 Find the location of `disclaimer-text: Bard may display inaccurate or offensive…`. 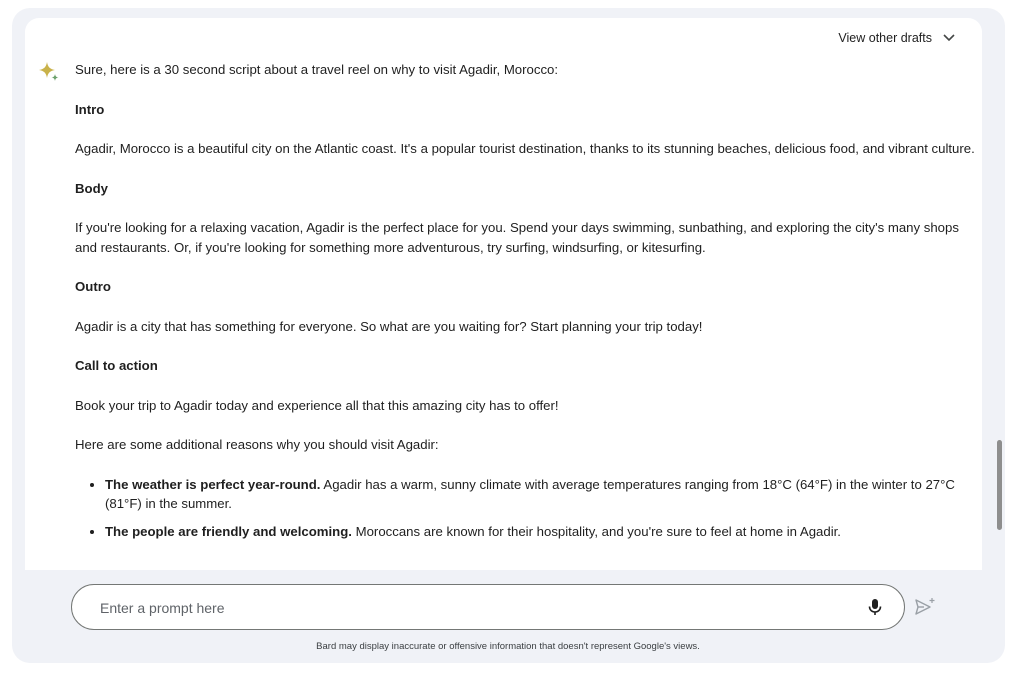

disclaimer-text: Bard may display inaccurate or offensive… is located at coordinates (508, 646).